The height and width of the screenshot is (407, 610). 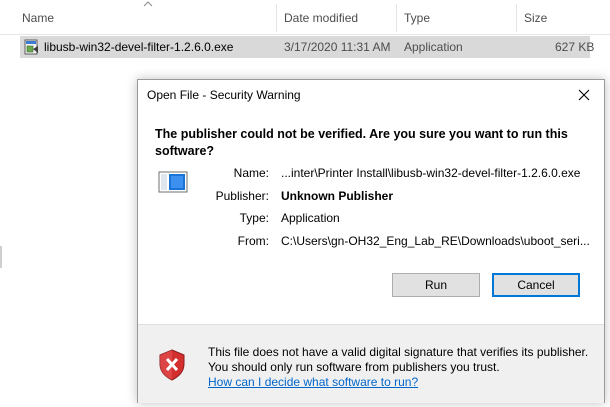 What do you see at coordinates (535, 18) in the screenshot?
I see `column-size: Size` at bounding box center [535, 18].